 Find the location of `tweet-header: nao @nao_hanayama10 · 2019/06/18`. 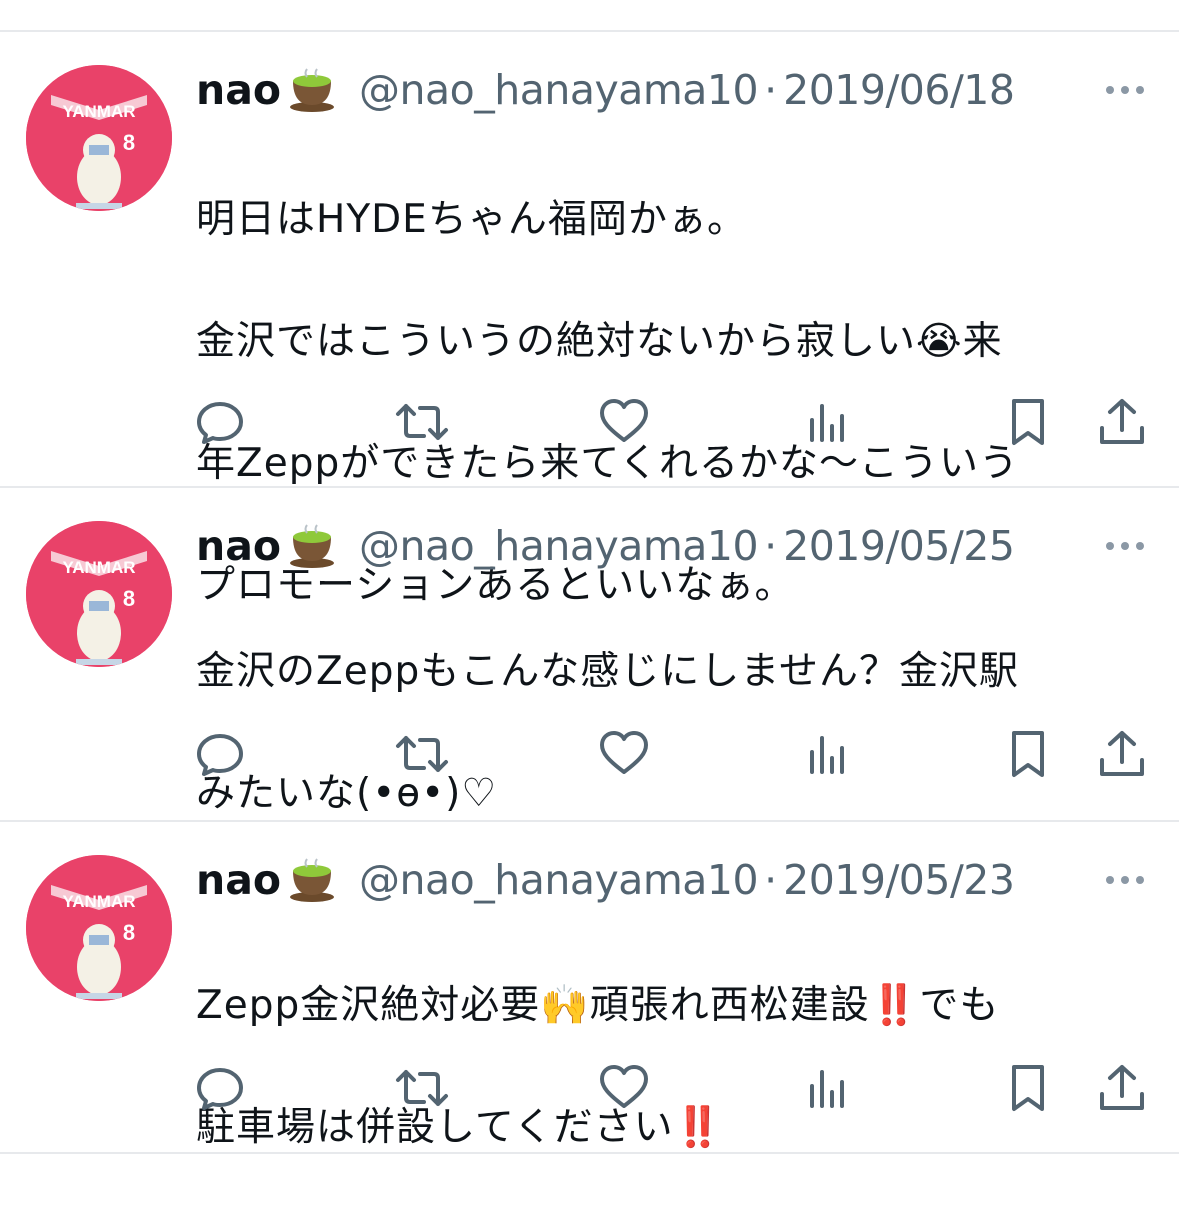

tweet-header: nao @nao_hanayama10 · 2019/06/18 is located at coordinates (605, 90).